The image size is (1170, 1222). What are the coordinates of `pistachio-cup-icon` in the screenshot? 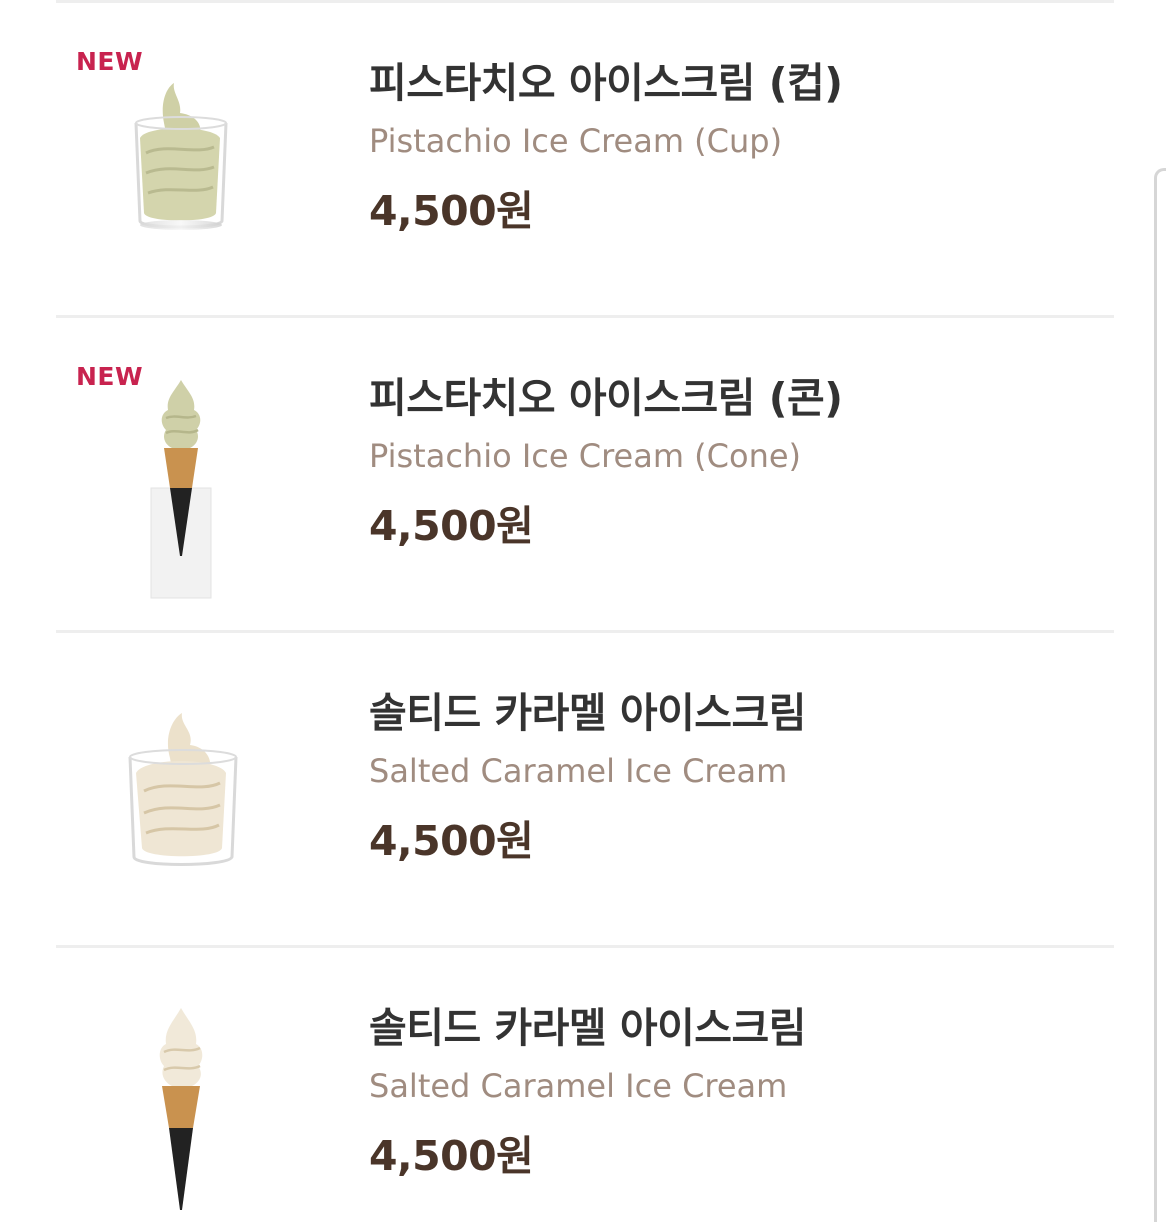 It's located at (181, 168).